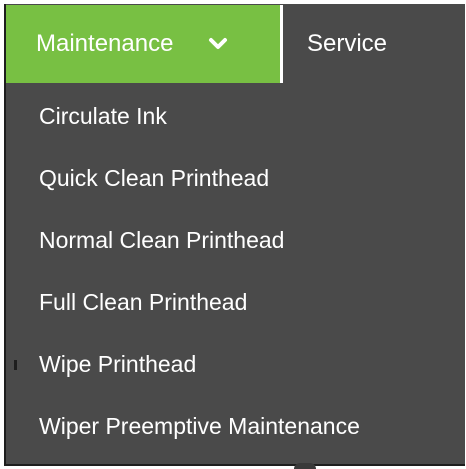 This screenshot has height=469, width=466. I want to click on menu-item-full-clean-printhead: Full Clean Printhead, so click(235, 302).